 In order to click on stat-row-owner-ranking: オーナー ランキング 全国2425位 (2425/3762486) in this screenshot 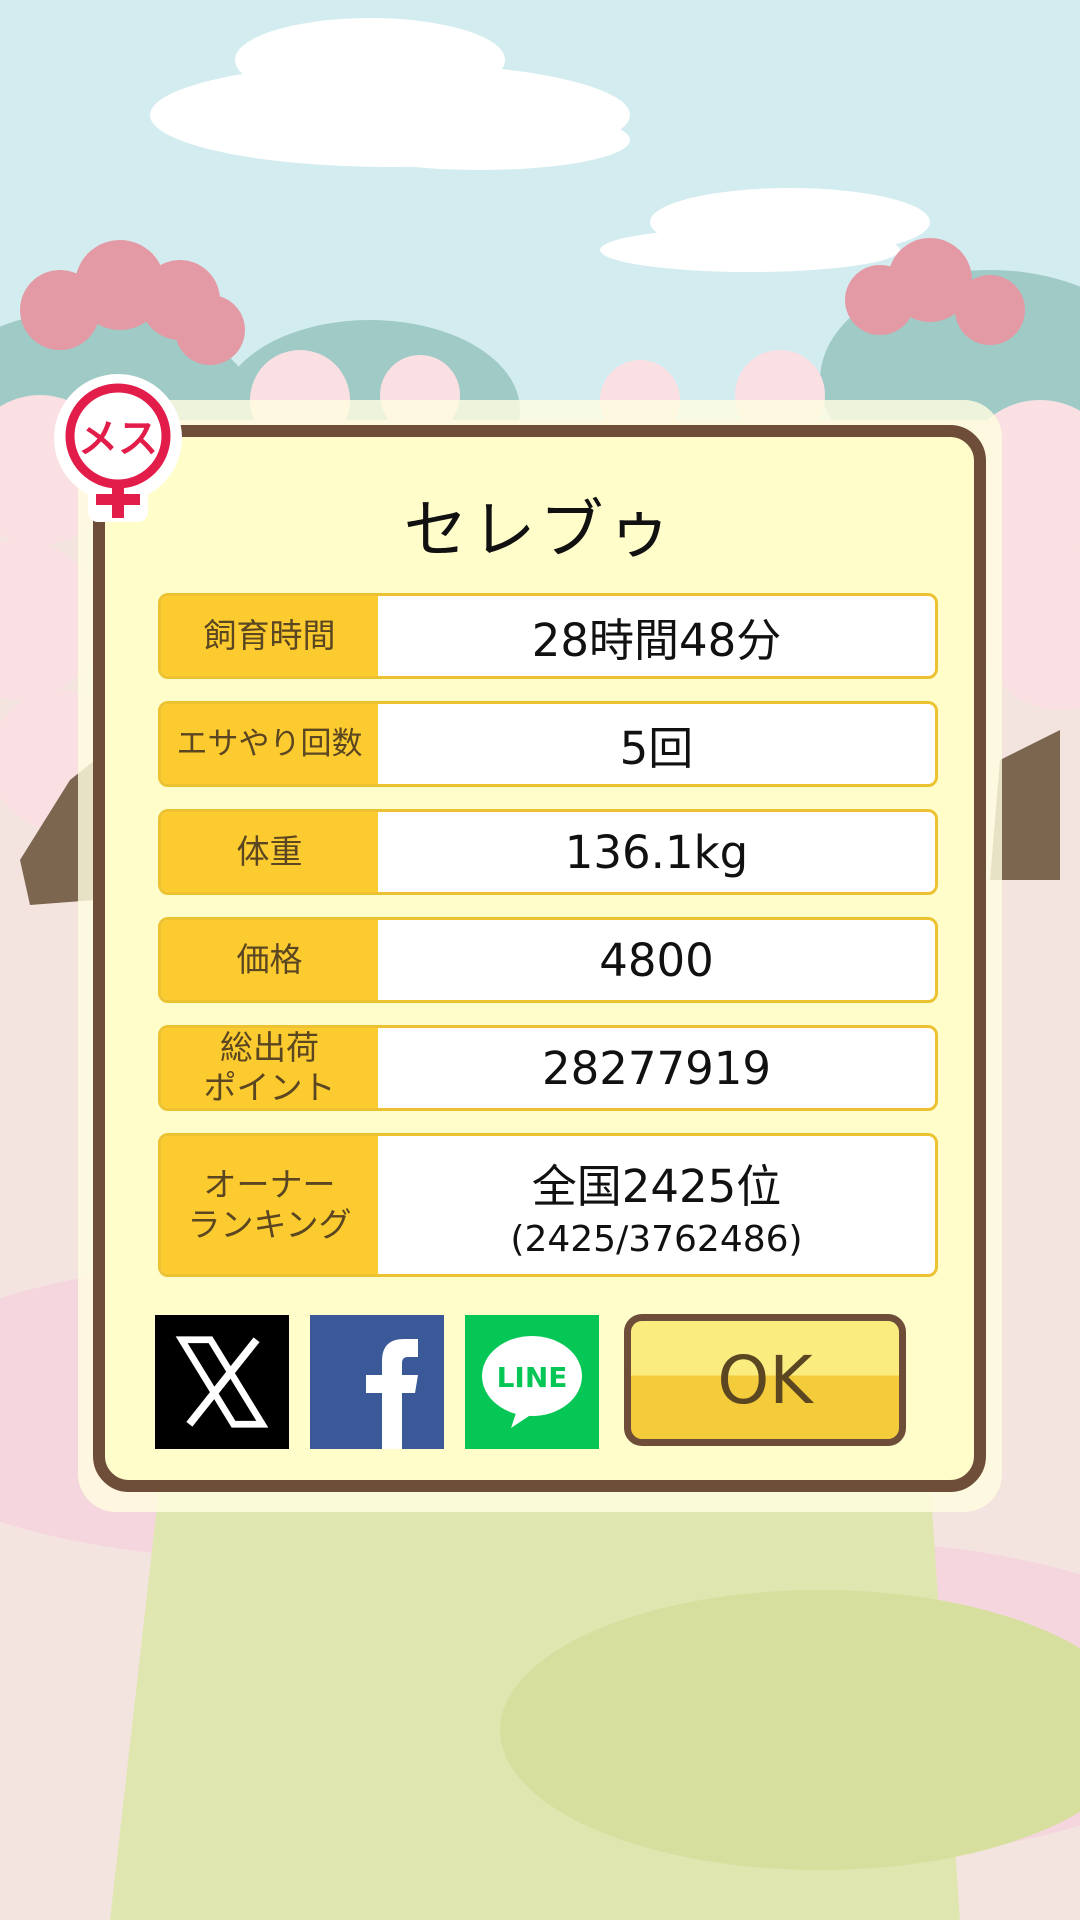, I will do `click(548, 1205)`.